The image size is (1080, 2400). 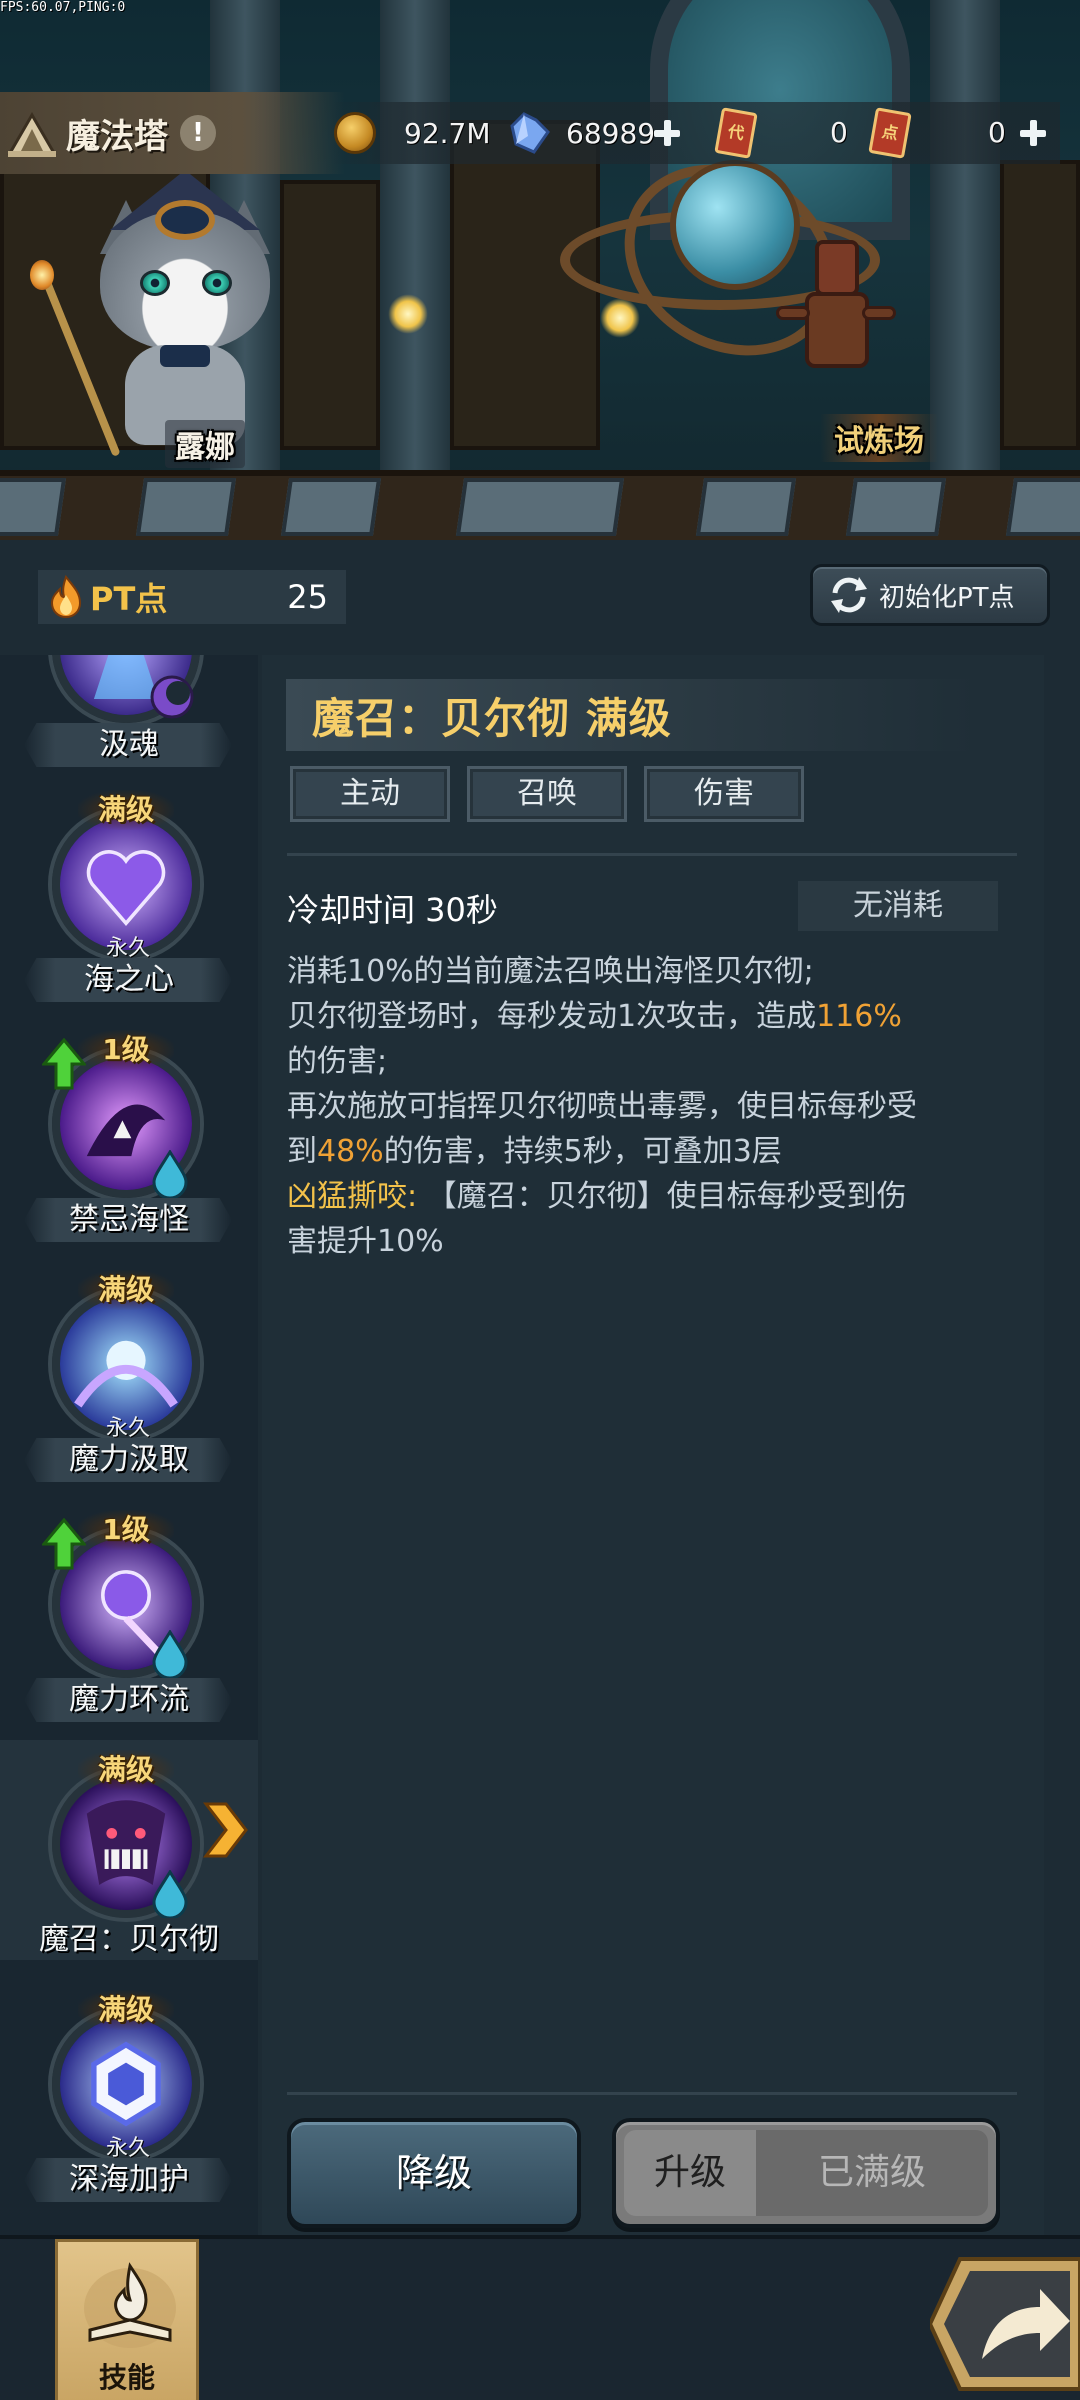 What do you see at coordinates (947, 597) in the screenshot?
I see `reset-pt-label: 初始化PT点` at bounding box center [947, 597].